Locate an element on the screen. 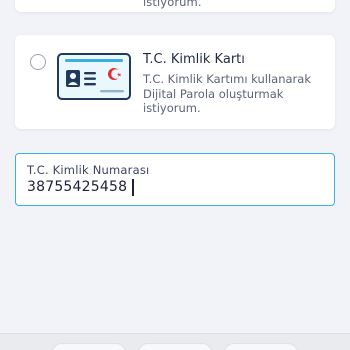 The width and height of the screenshot is (350, 350). text-caret is located at coordinates (133, 187).